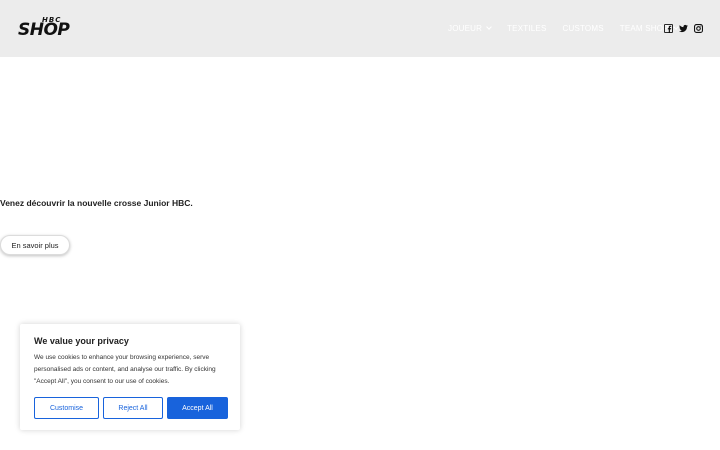 This screenshot has height=450, width=720. I want to click on social-links, so click(683, 28).